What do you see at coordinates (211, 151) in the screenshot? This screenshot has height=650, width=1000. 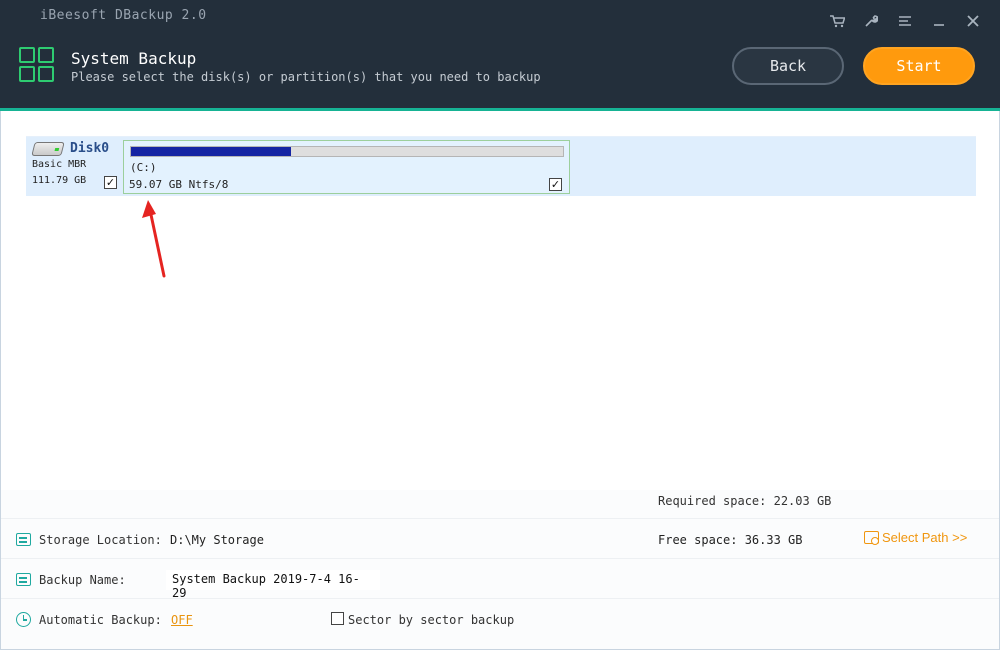 I see `partition-usage-fill` at bounding box center [211, 151].